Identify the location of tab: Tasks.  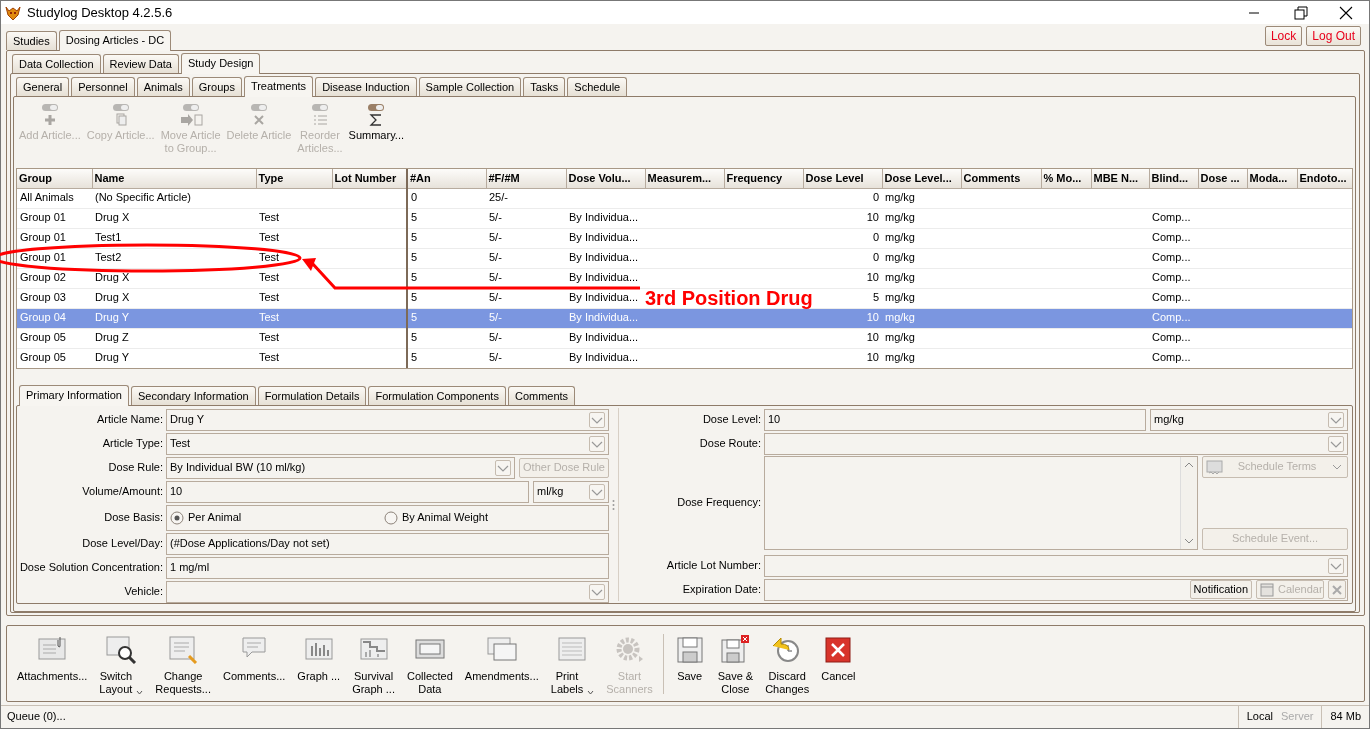
(544, 86).